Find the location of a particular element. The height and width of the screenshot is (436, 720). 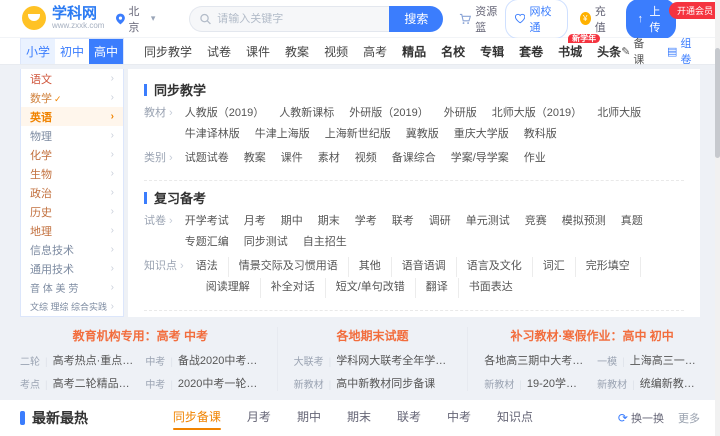

promo-link: 二轮 高考热点·重点·难点考练 is located at coordinates (77, 360).